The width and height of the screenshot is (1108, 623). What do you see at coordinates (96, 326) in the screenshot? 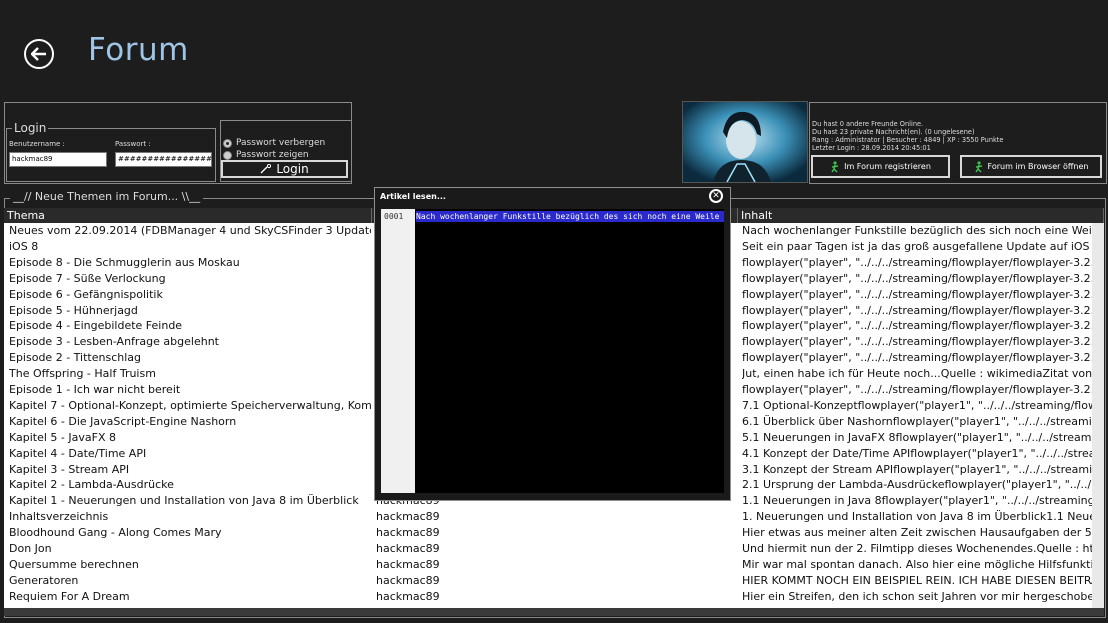
I see `cell-thema: Episode 4 - Eingebildete Feinde` at bounding box center [96, 326].